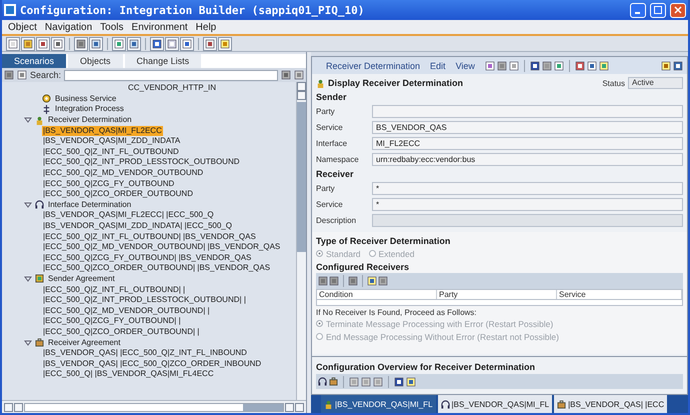 The image size is (690, 415). What do you see at coordinates (86, 99) in the screenshot?
I see `tree-item: Business Service` at bounding box center [86, 99].